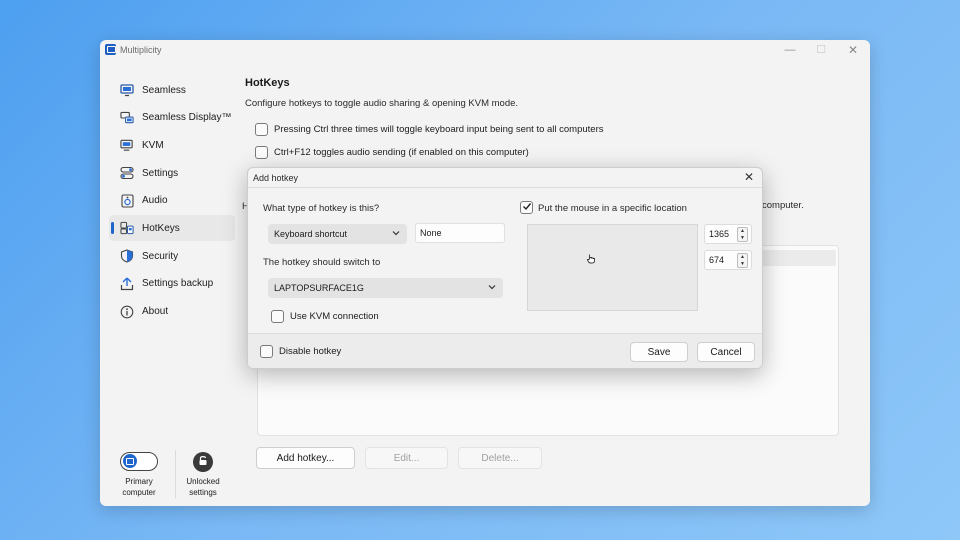  Describe the element at coordinates (726, 352) in the screenshot. I see `cancel-button: Cancel` at that location.